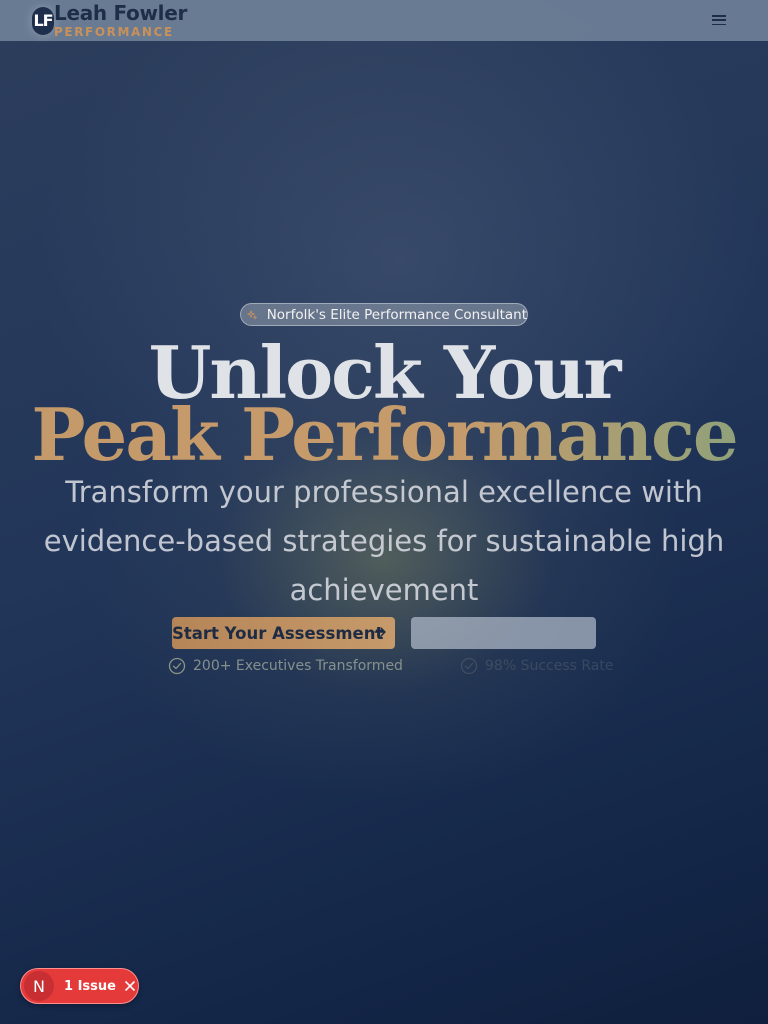 Image resolution: width=768 pixels, height=1024 pixels. What do you see at coordinates (396, 314) in the screenshot?
I see `tagline-text: Norfolk's Elite Performance Consultant` at bounding box center [396, 314].